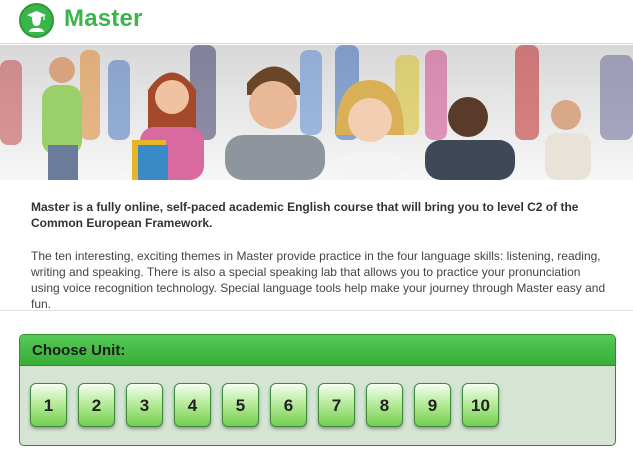 Image resolution: width=633 pixels, height=454 pixels. Describe the element at coordinates (96, 405) in the screenshot. I see `unit-button-2: 2` at that location.